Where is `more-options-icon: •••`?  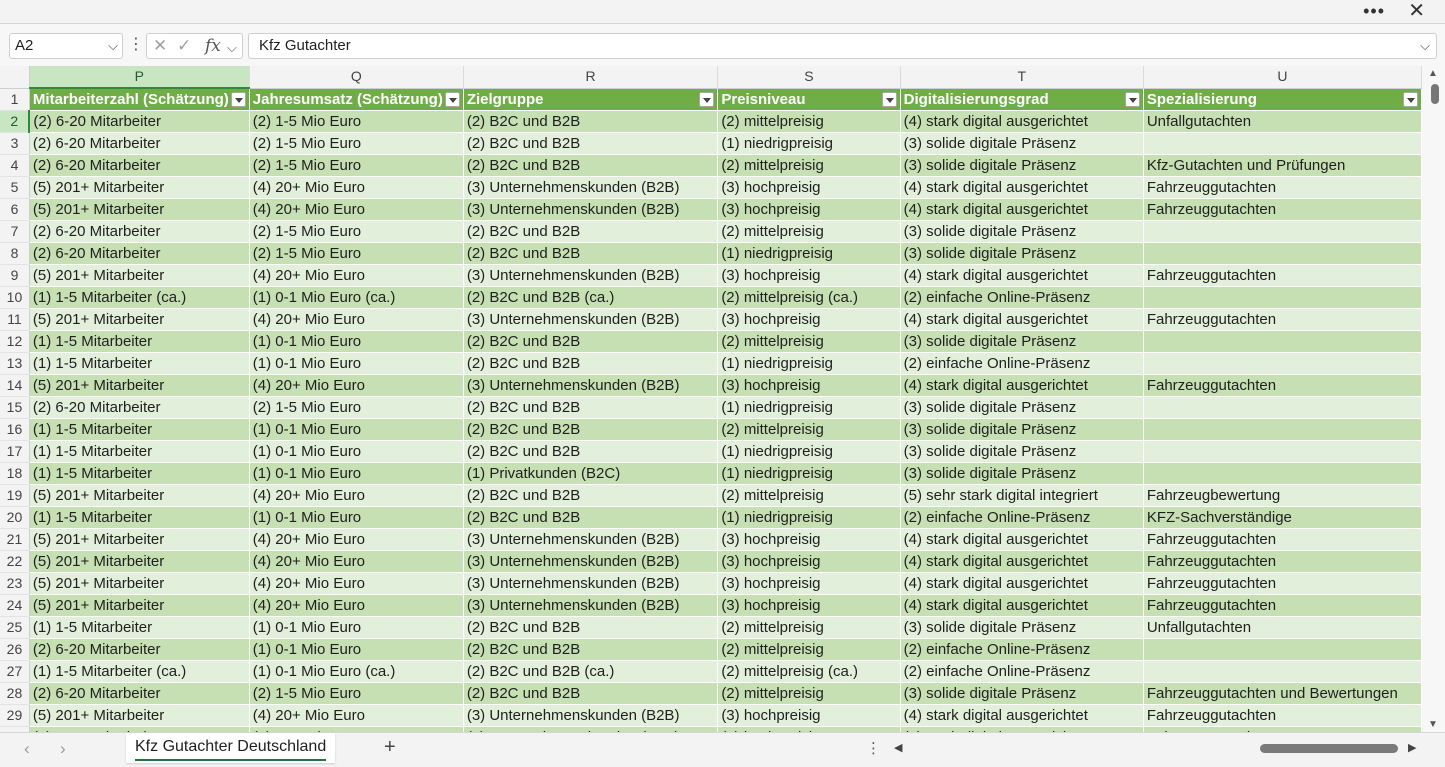
more-options-icon: ••• is located at coordinates (1374, 11).